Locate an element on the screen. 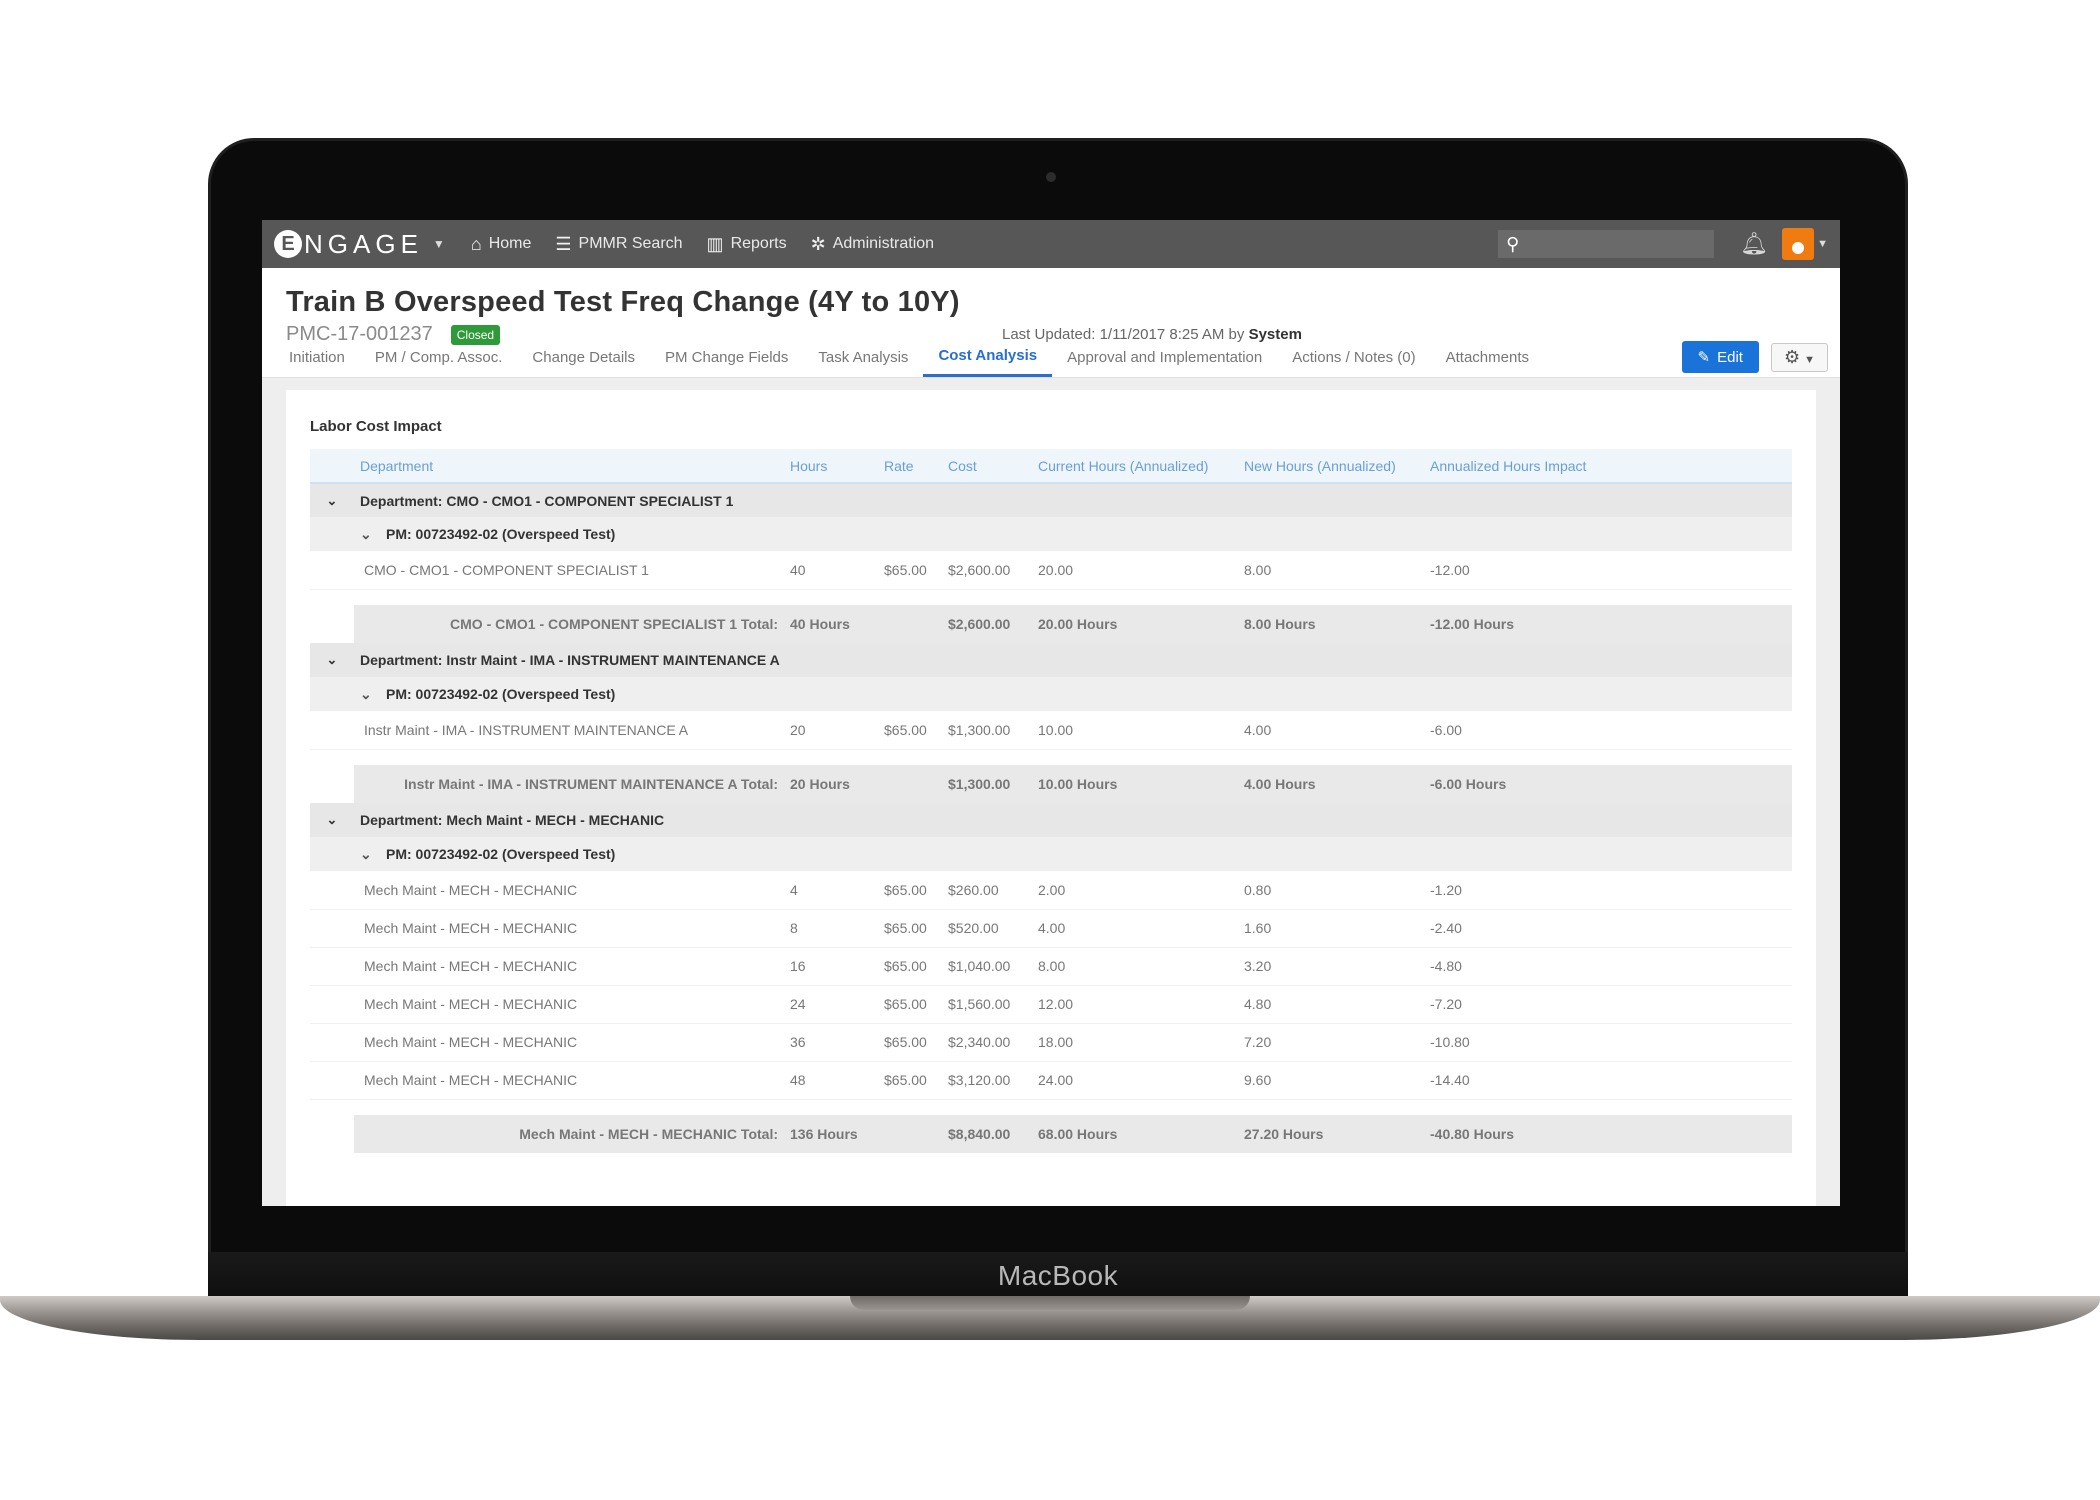 Image resolution: width=2100 pixels, height=1500 pixels. nav-home: ⌂ Home is located at coordinates (501, 244).